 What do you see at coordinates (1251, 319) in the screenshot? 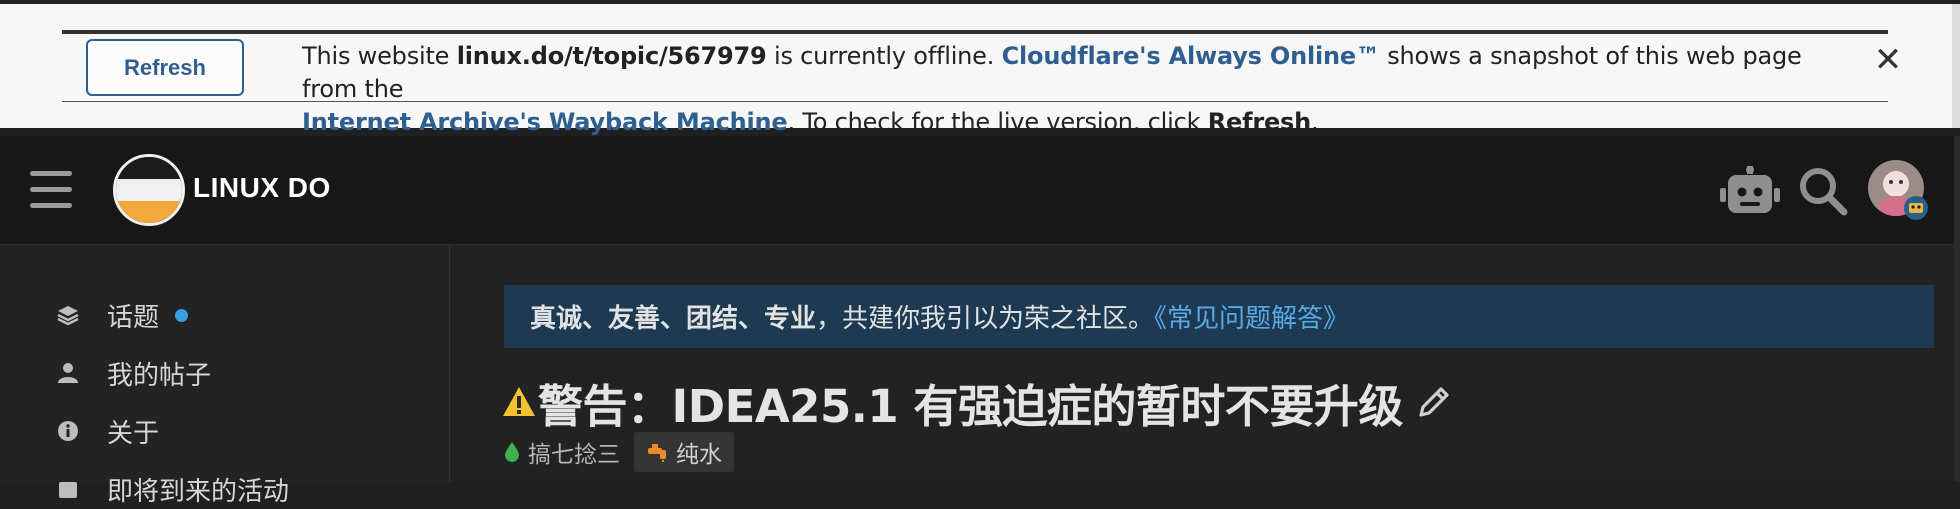
I see `faq-link: 《常见问题解答》` at bounding box center [1251, 319].